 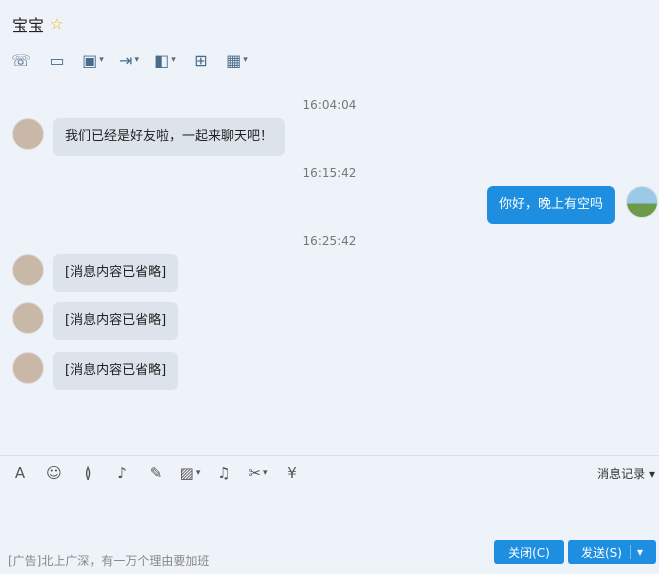 I want to click on apps-icon: ▦, so click(x=237, y=60).